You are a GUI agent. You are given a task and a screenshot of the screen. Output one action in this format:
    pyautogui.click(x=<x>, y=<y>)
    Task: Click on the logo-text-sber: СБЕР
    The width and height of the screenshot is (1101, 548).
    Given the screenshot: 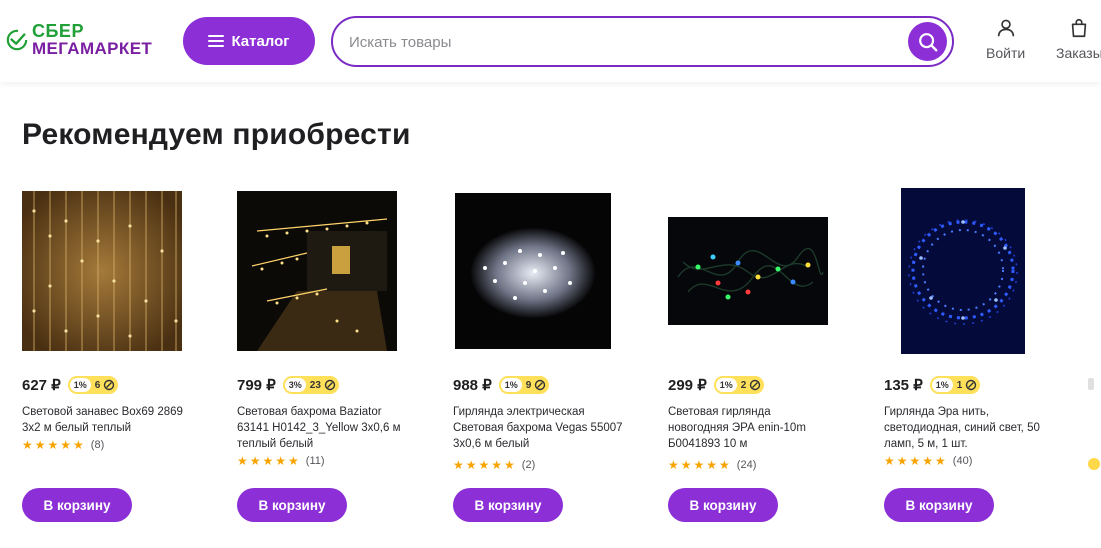 What is the action you would take?
    pyautogui.click(x=58, y=31)
    